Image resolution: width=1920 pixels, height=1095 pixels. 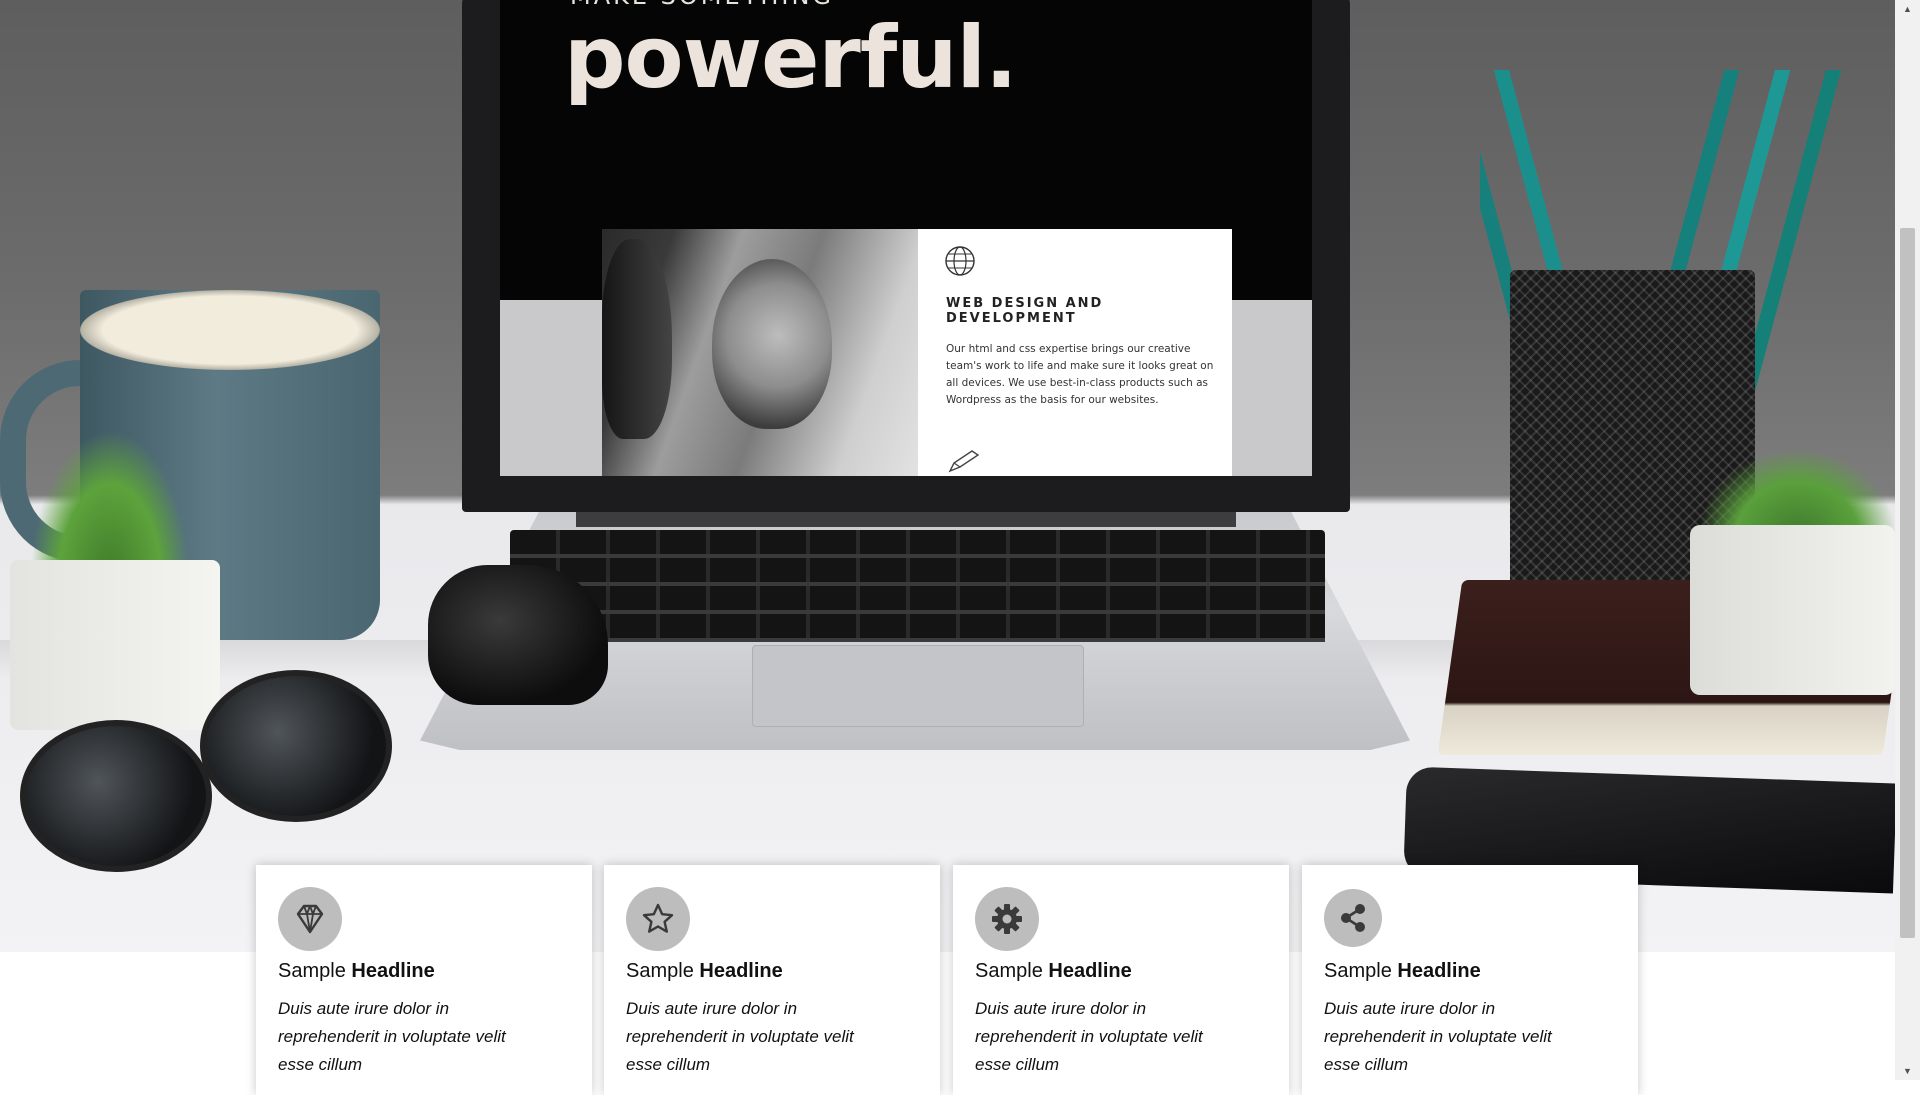 I want to click on plant-left, so click(x=110, y=505).